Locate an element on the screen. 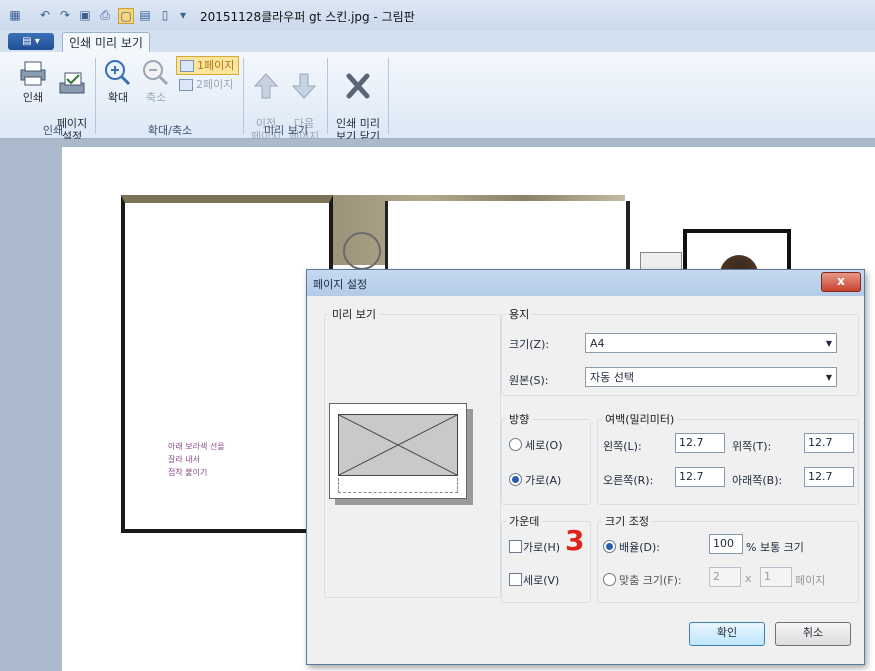 Image resolution: width=875 pixels, height=671 pixels. two-page-icon is located at coordinates (186, 85).